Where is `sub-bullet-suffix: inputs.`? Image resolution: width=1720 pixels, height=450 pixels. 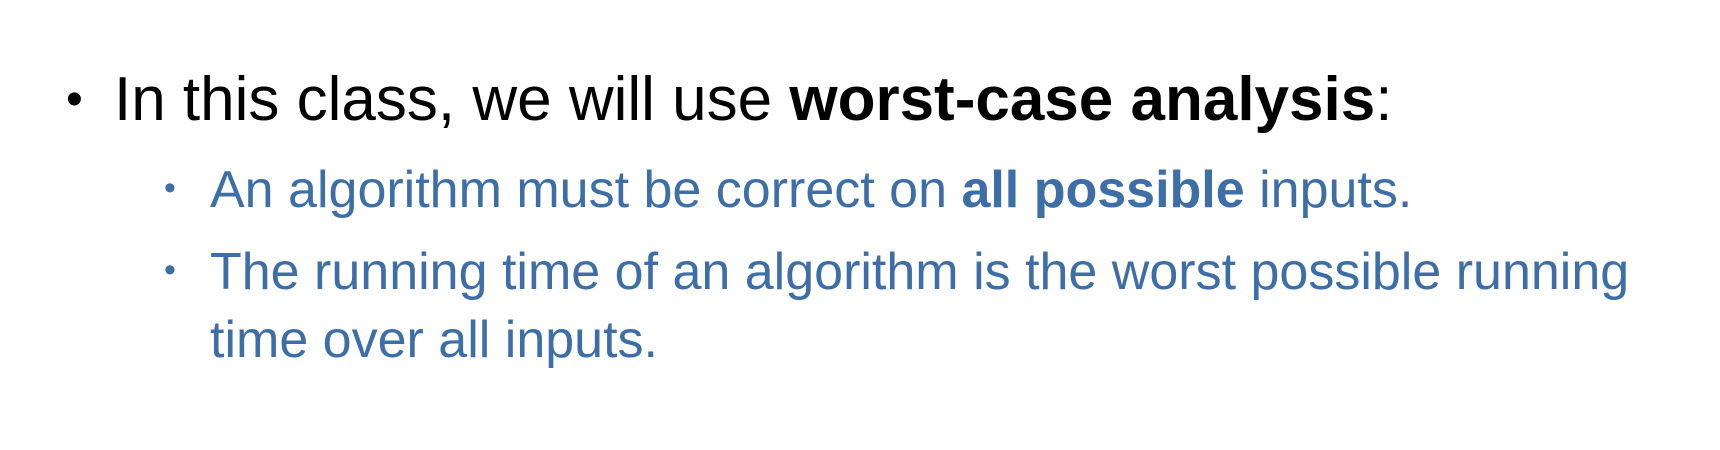 sub-bullet-suffix: inputs. is located at coordinates (1328, 190).